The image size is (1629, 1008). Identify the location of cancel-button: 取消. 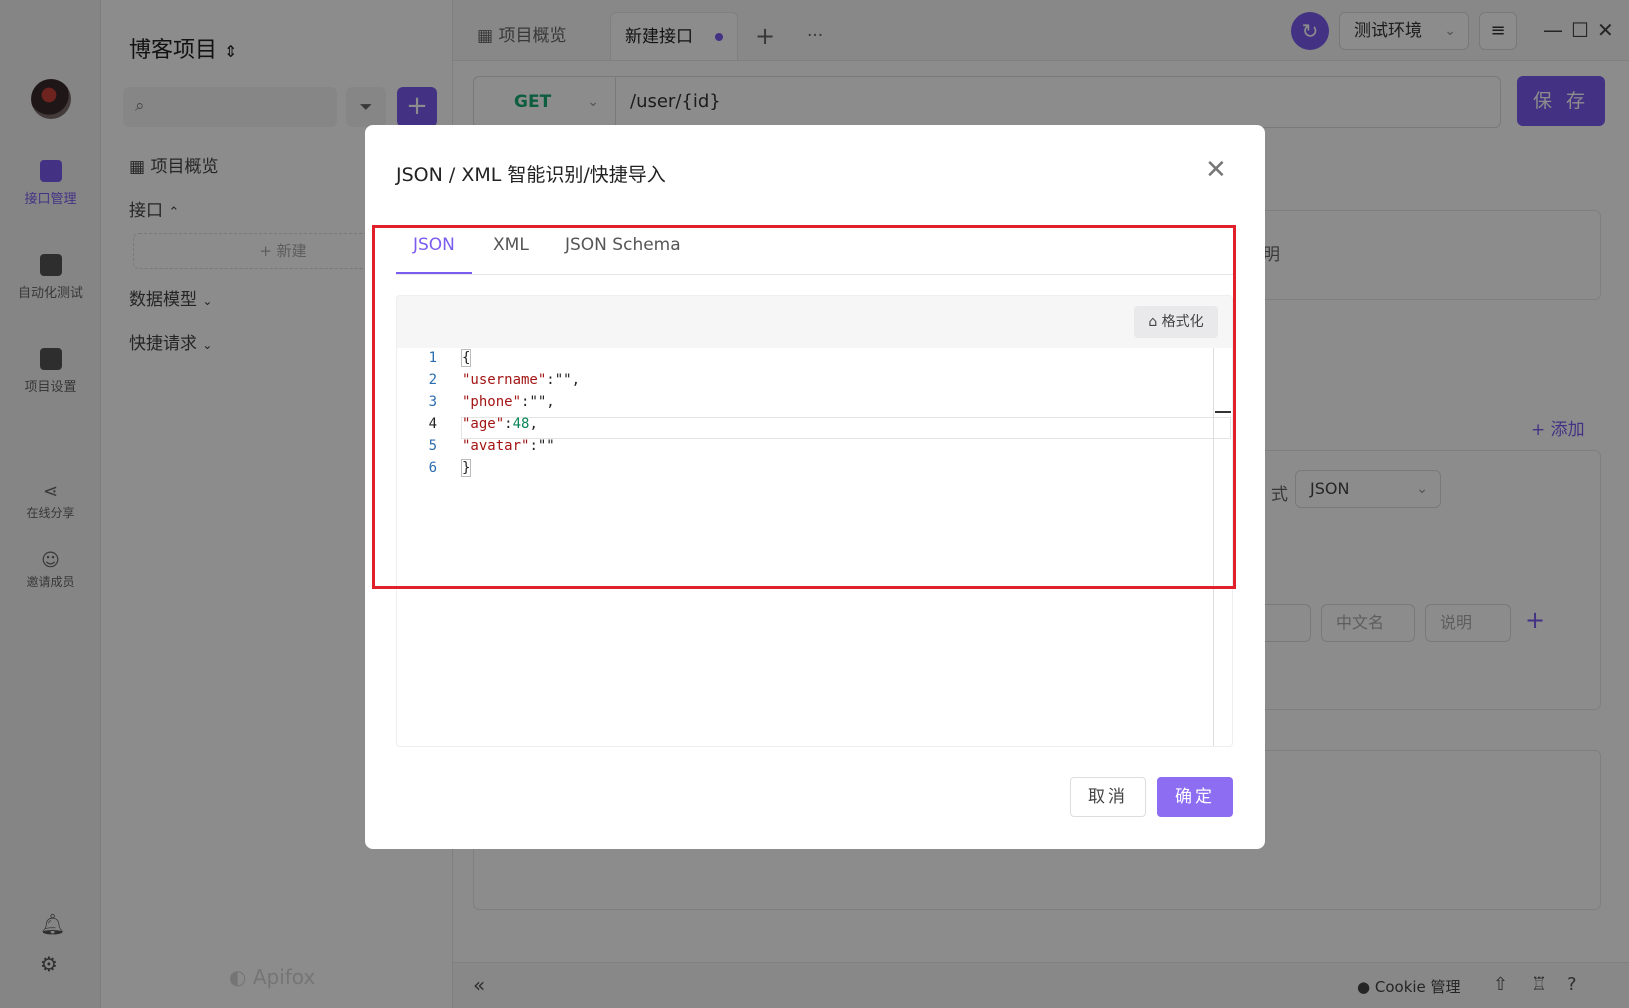
(1108, 797).